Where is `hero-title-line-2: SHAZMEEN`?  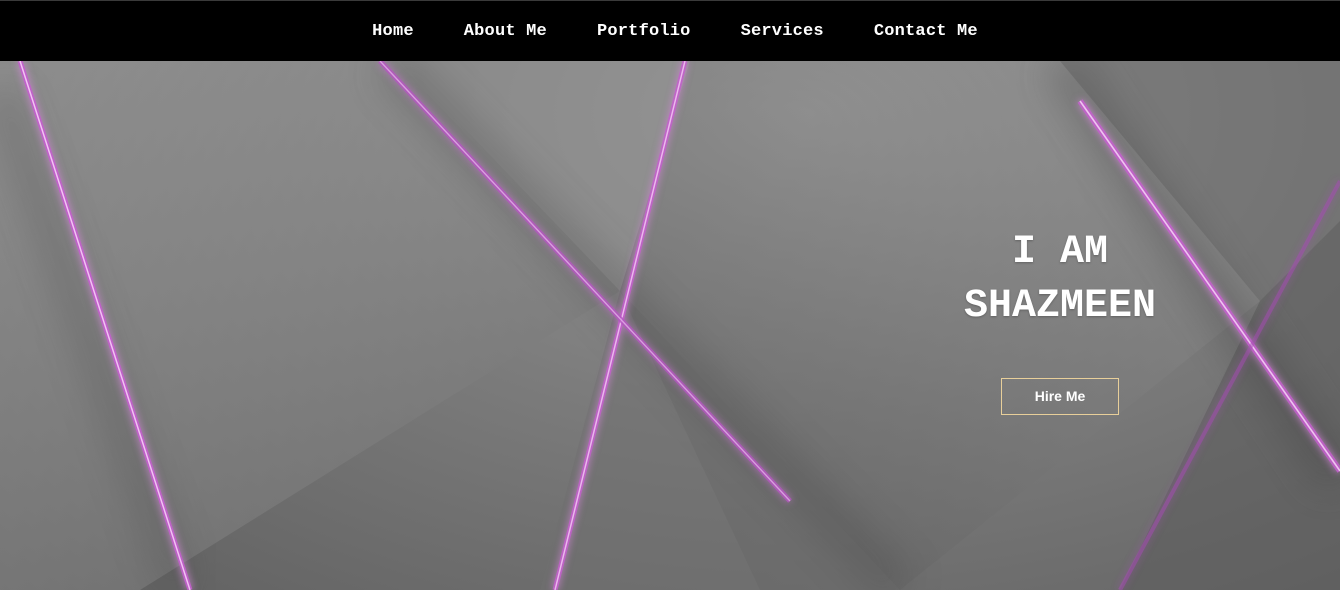 hero-title-line-2: SHAZMEEN is located at coordinates (1060, 306).